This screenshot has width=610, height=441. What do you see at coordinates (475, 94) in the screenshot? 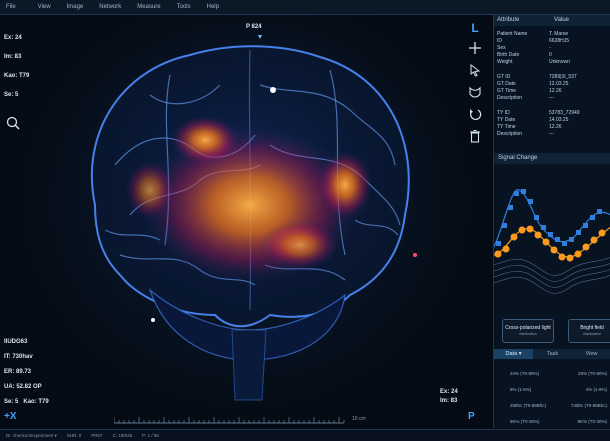
I see `lasso-icon` at bounding box center [475, 94].